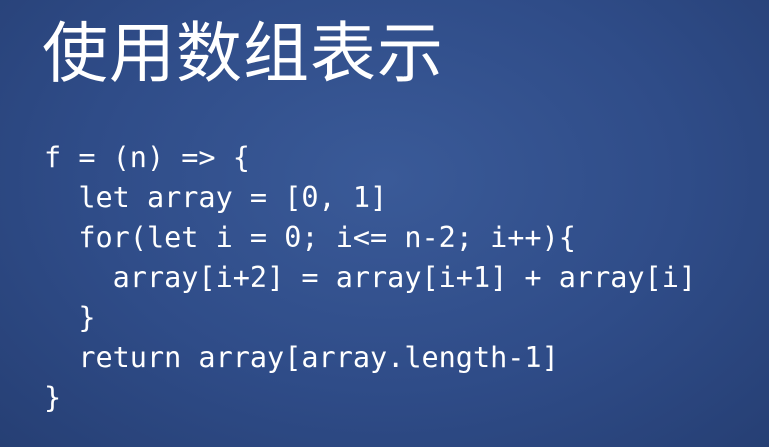 The width and height of the screenshot is (769, 447). Describe the element at coordinates (53, 397) in the screenshot. I see `code-line-7: }` at that location.